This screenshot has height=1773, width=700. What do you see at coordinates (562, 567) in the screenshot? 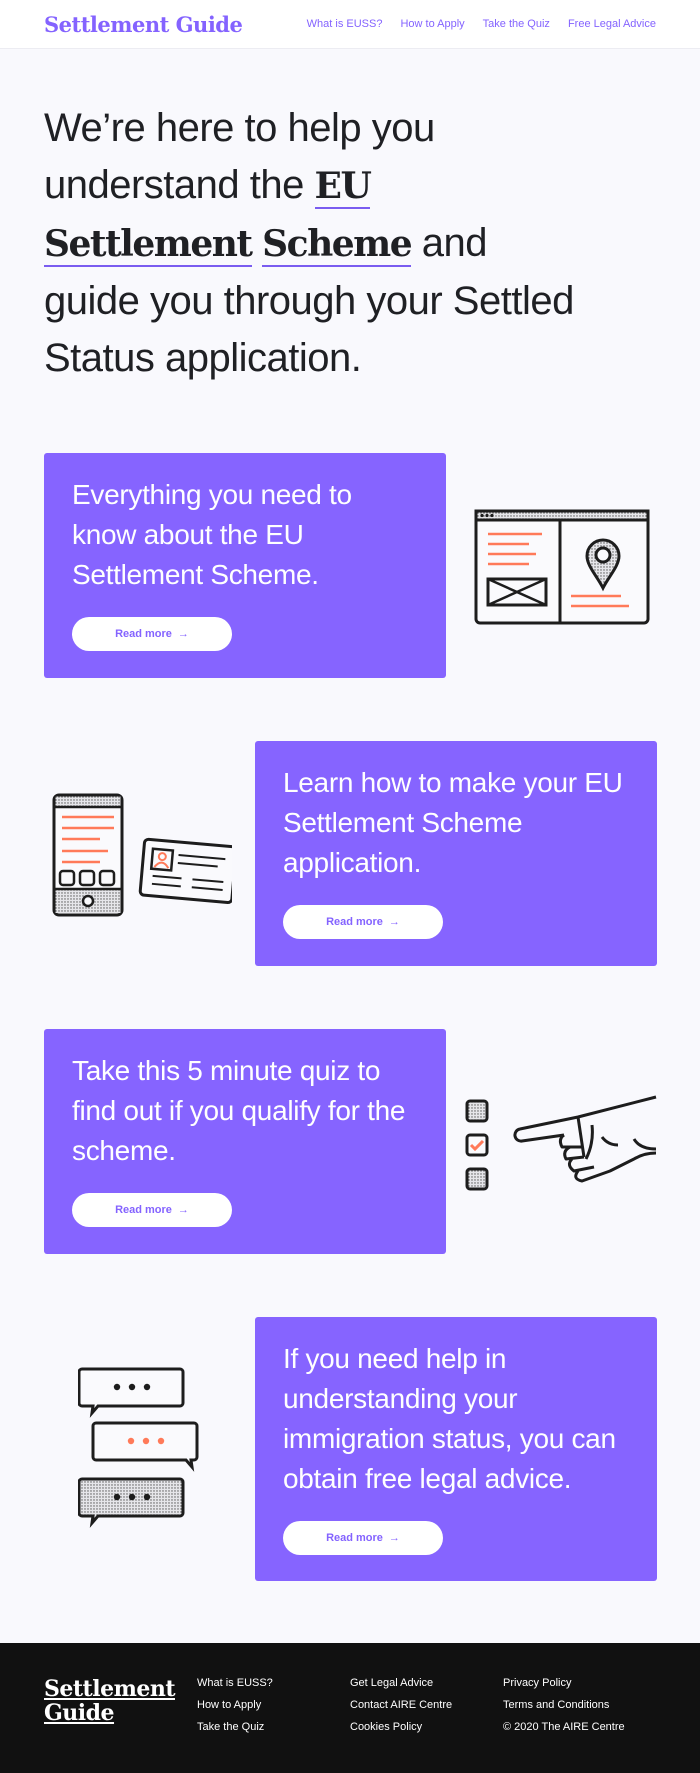
I see `browser-map-icon` at bounding box center [562, 567].